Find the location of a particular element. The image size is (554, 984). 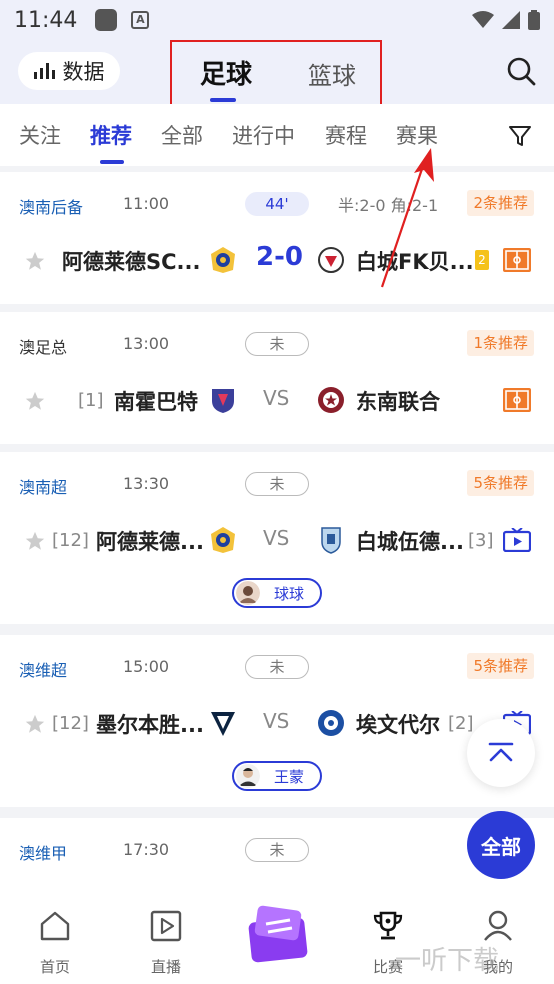

nav-home: 首页 is located at coordinates (55, 936).